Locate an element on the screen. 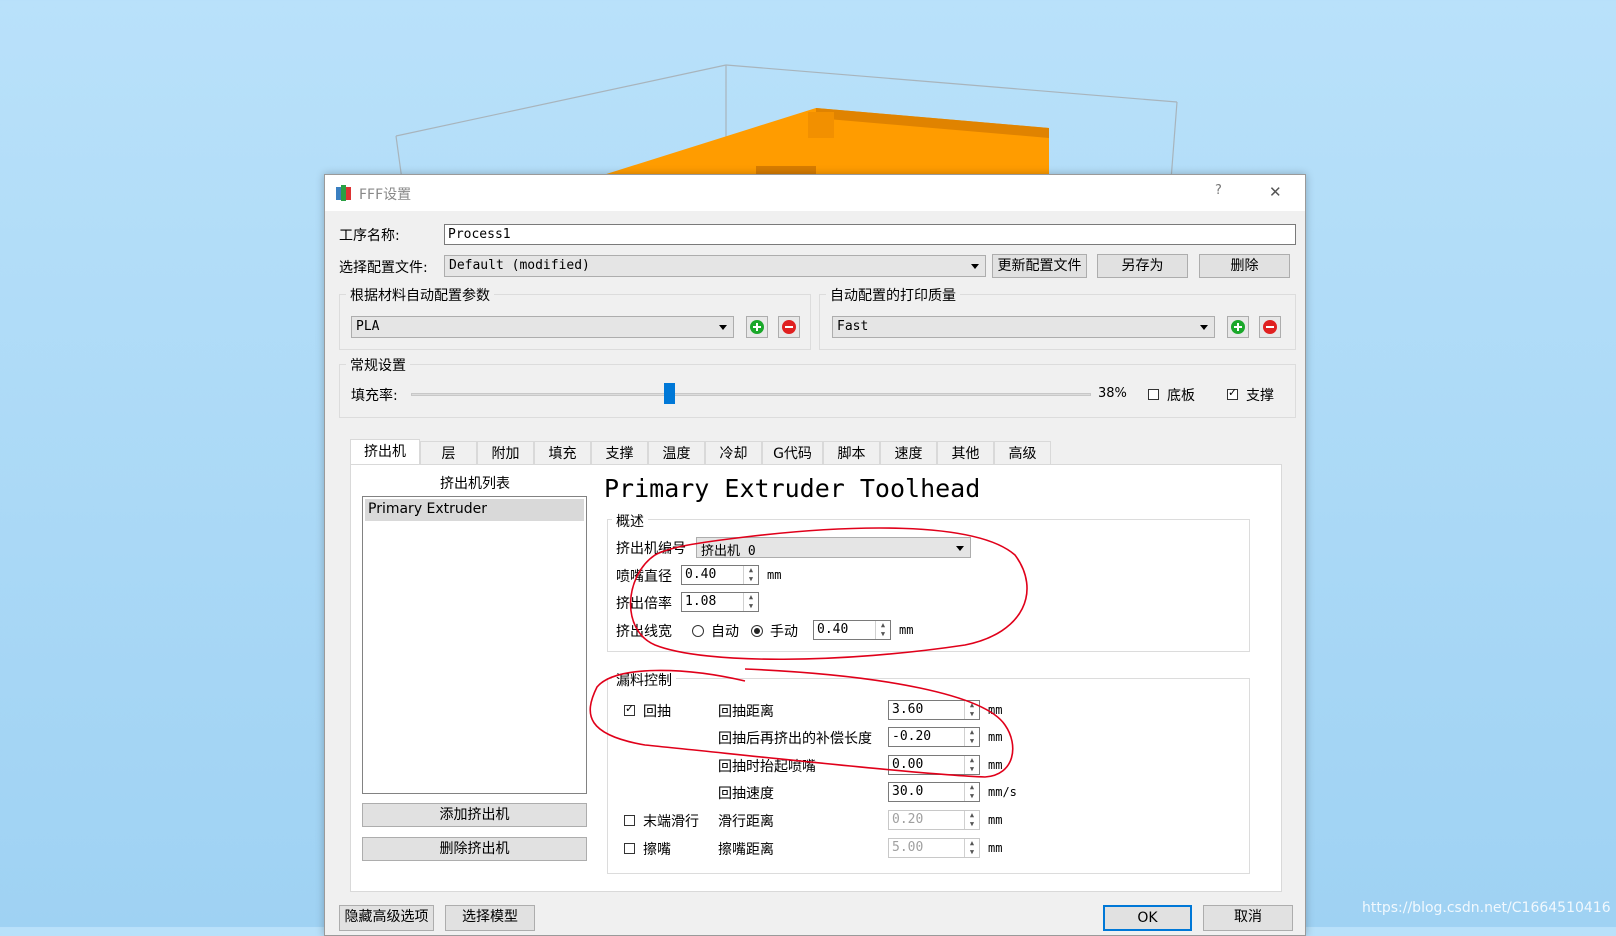 The image size is (1616, 936). 3d-model is located at coordinates (824, 144).